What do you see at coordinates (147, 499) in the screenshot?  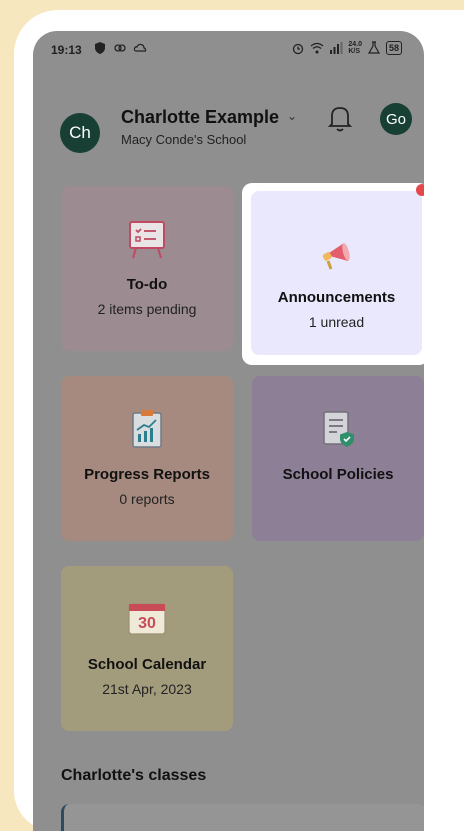 I see `progress-reports-subtitle: 0 reports` at bounding box center [147, 499].